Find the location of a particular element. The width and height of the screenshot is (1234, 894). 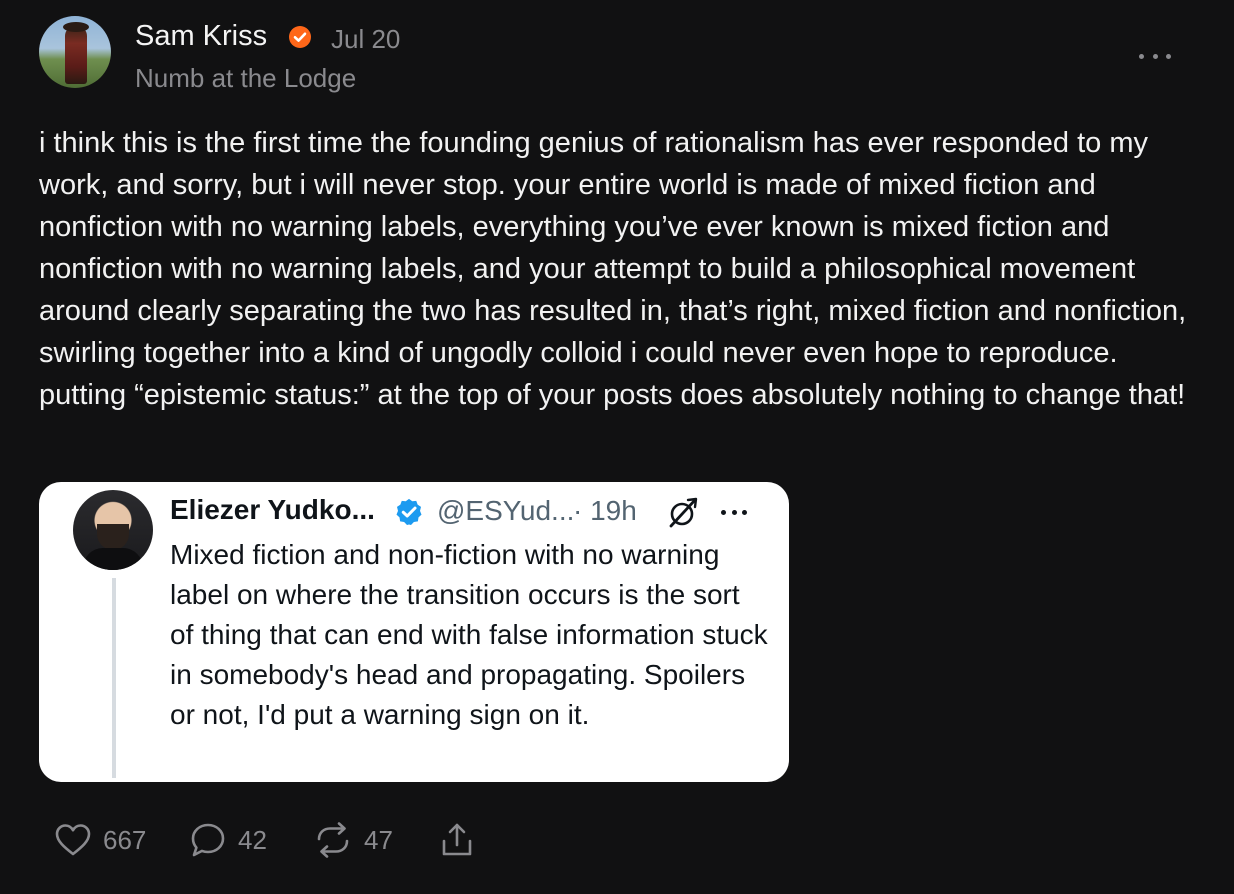

quoted-more-icon is located at coordinates (734, 512).